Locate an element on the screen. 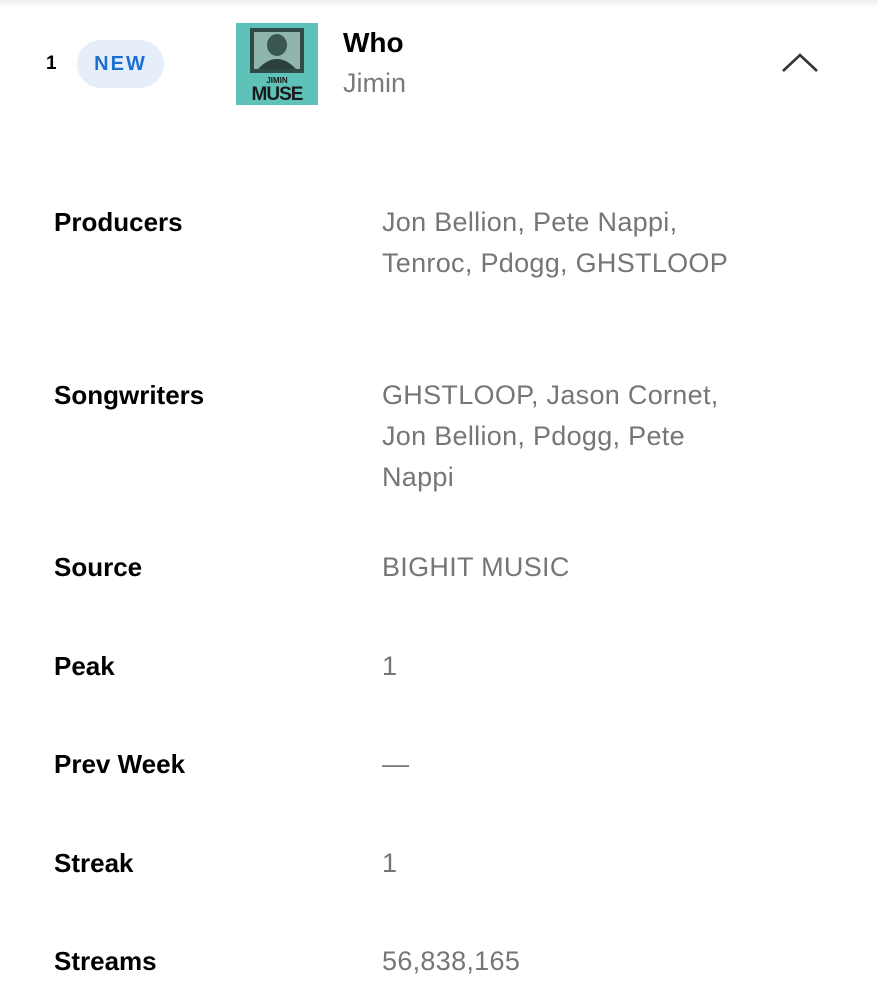 The width and height of the screenshot is (878, 1000). chevron-up-icon is located at coordinates (800, 62).